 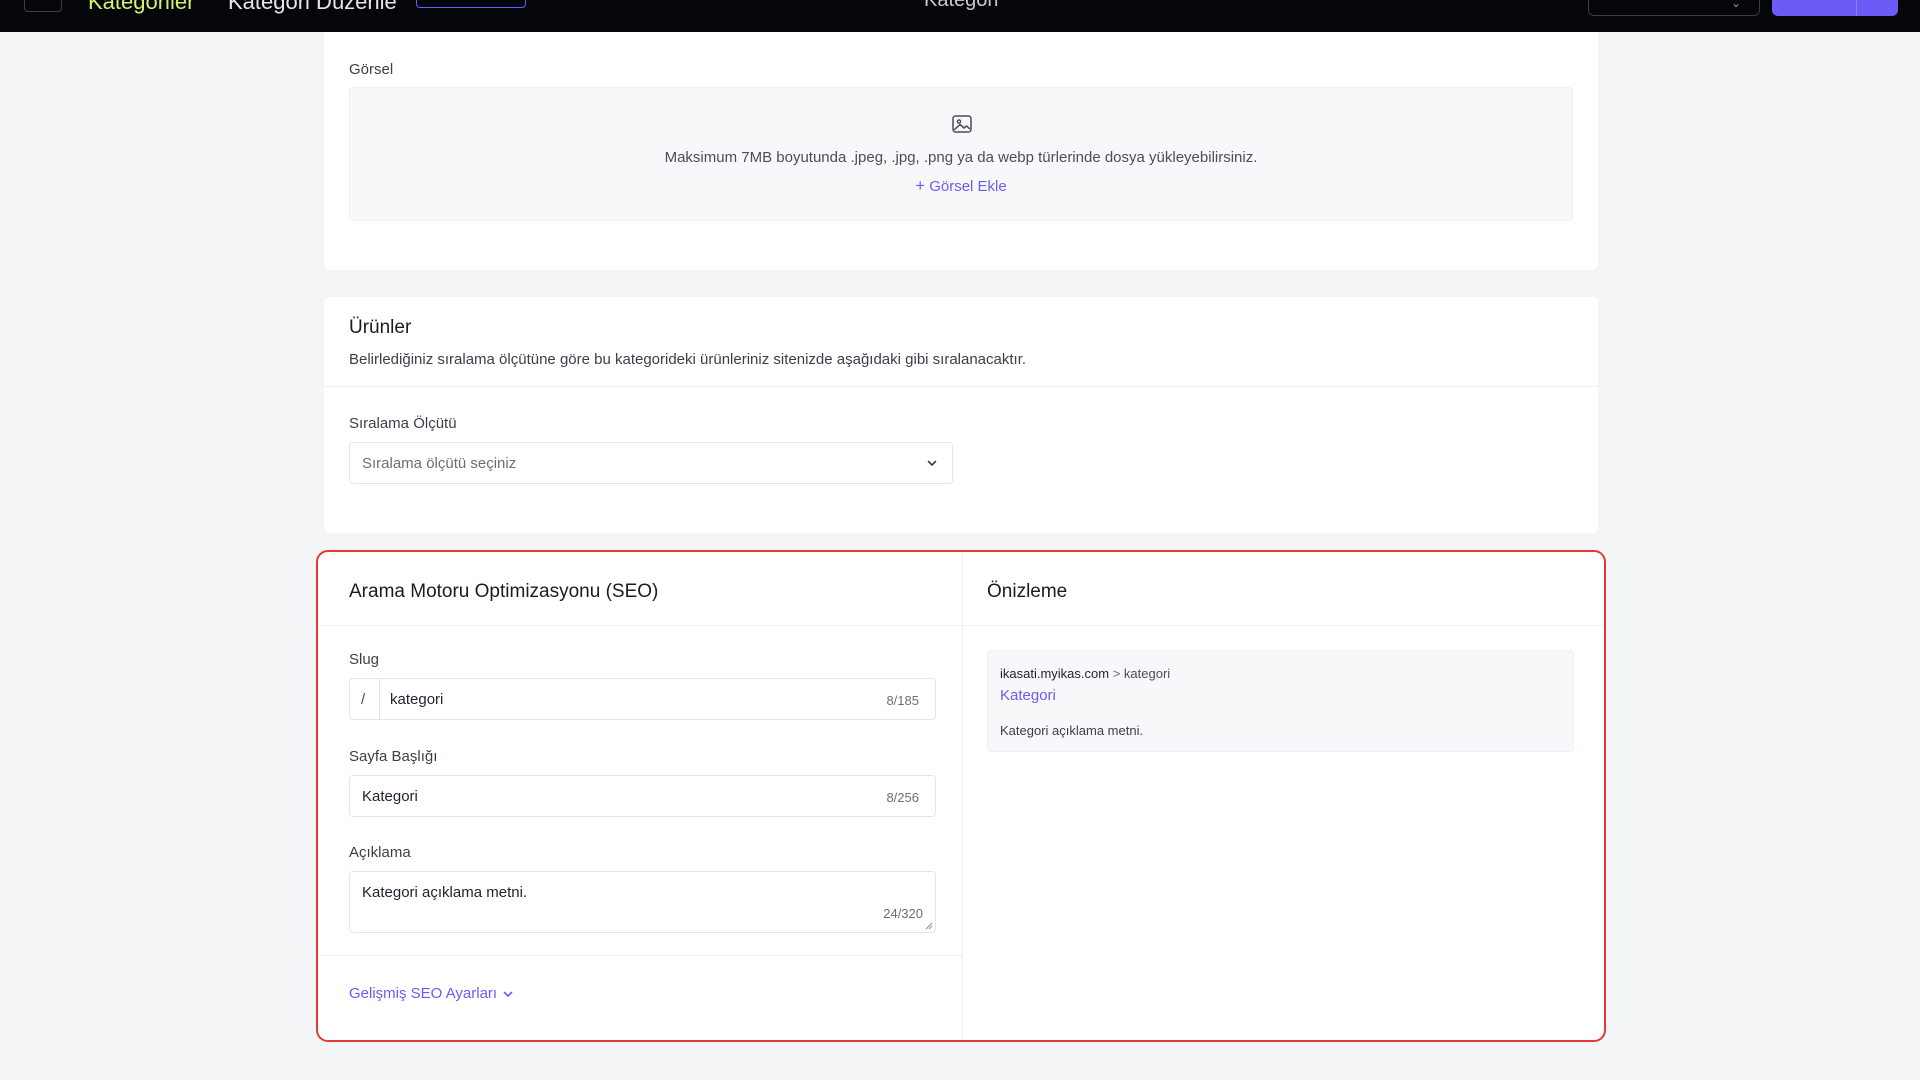 I want to click on preview-description: Kategori açıklama metni., so click(x=1072, y=730).